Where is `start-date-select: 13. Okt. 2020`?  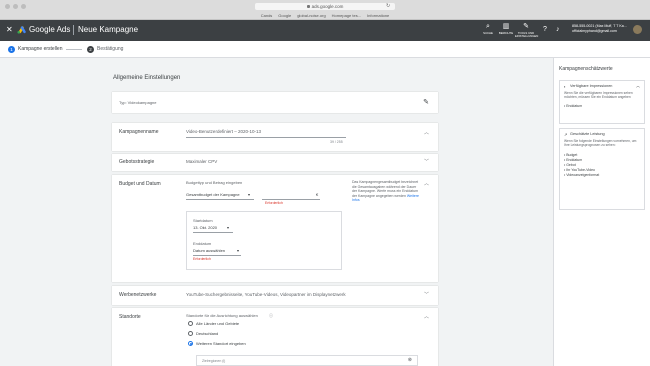 start-date-select: 13. Okt. 2020 is located at coordinates (205, 227).